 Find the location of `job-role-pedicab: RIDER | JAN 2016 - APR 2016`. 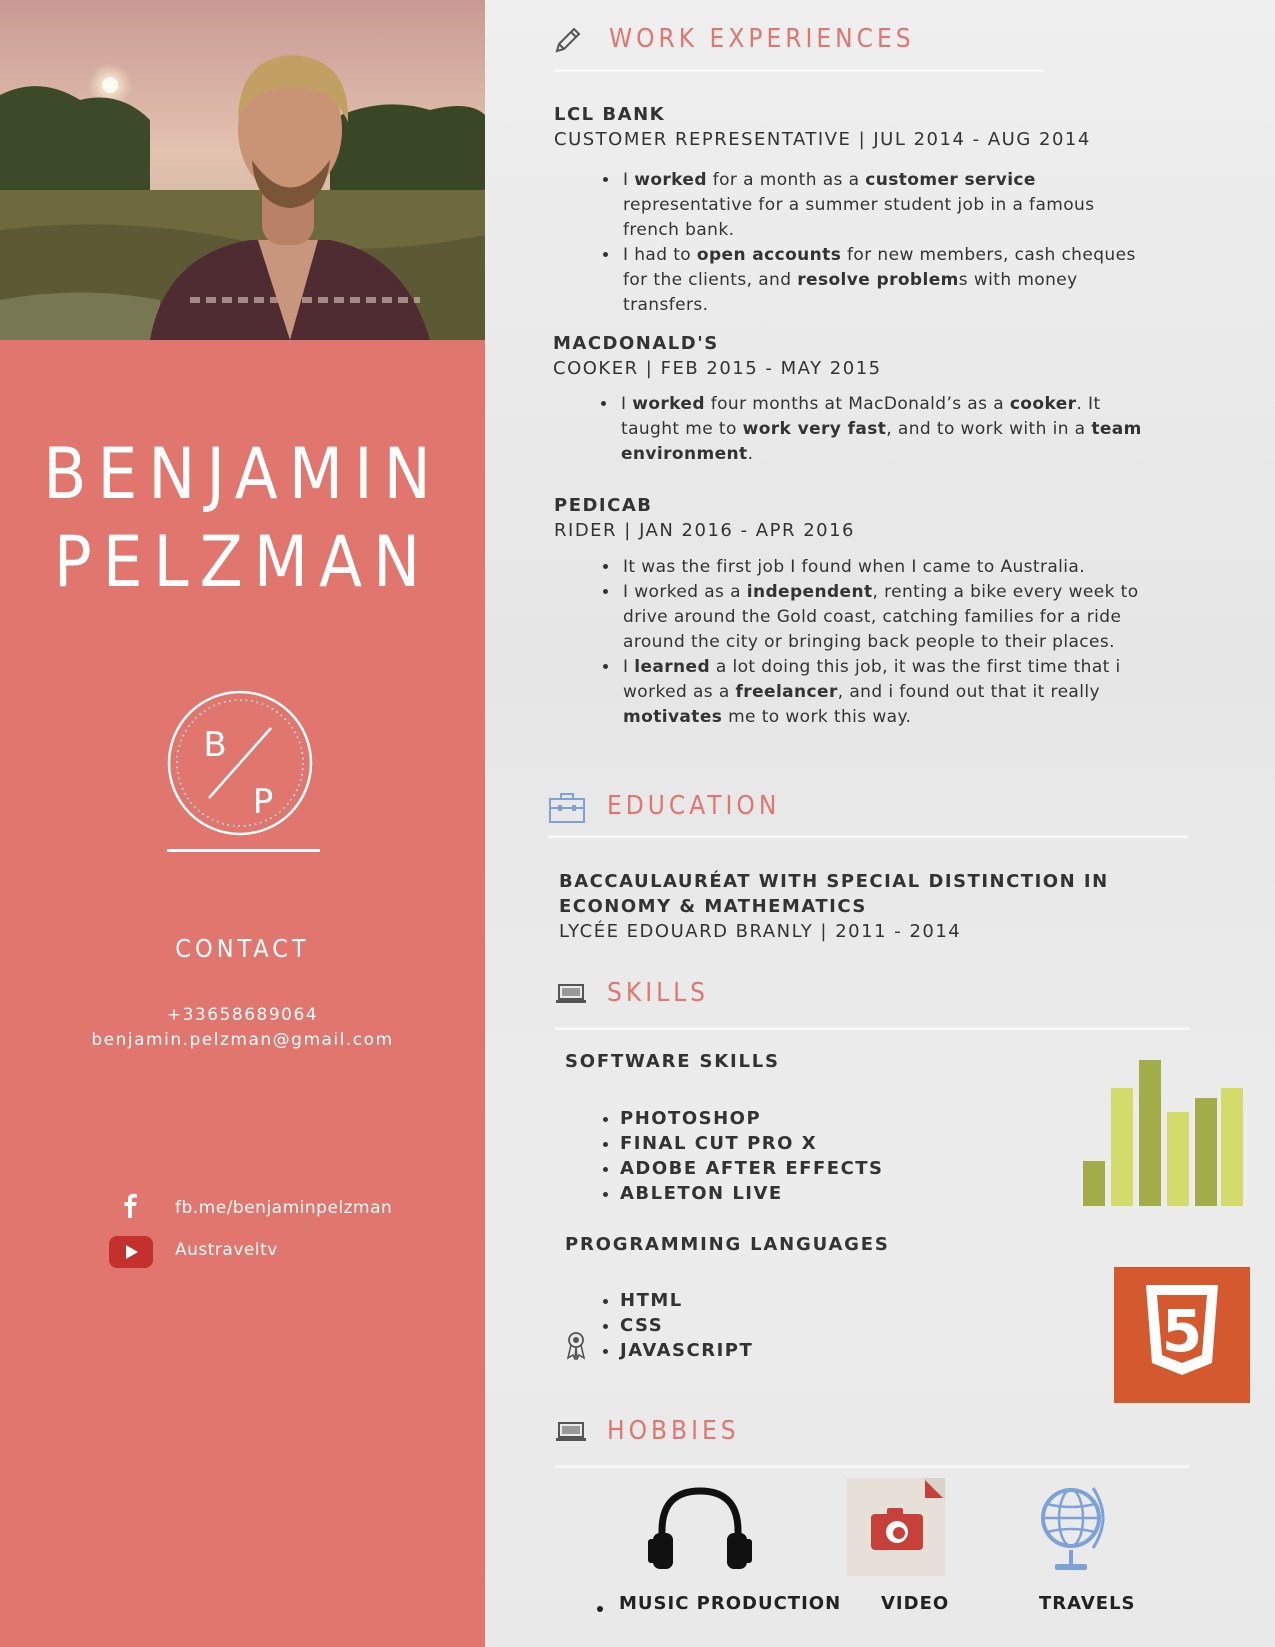

job-role-pedicab: RIDER | JAN 2016 - APR 2016 is located at coordinates (705, 530).